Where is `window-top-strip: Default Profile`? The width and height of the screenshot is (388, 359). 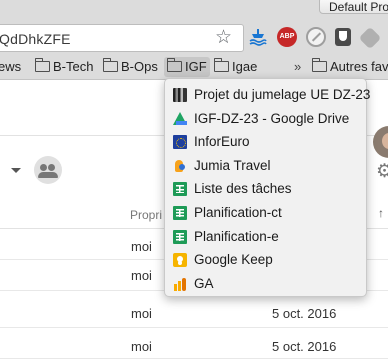
window-top-strip: Default Profile is located at coordinates (194, 10).